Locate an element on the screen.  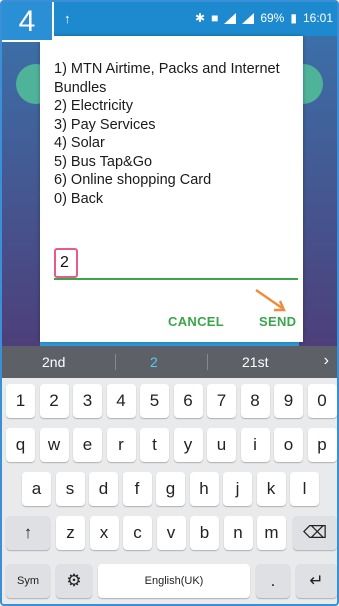
send-button: SEND is located at coordinates (277, 321).